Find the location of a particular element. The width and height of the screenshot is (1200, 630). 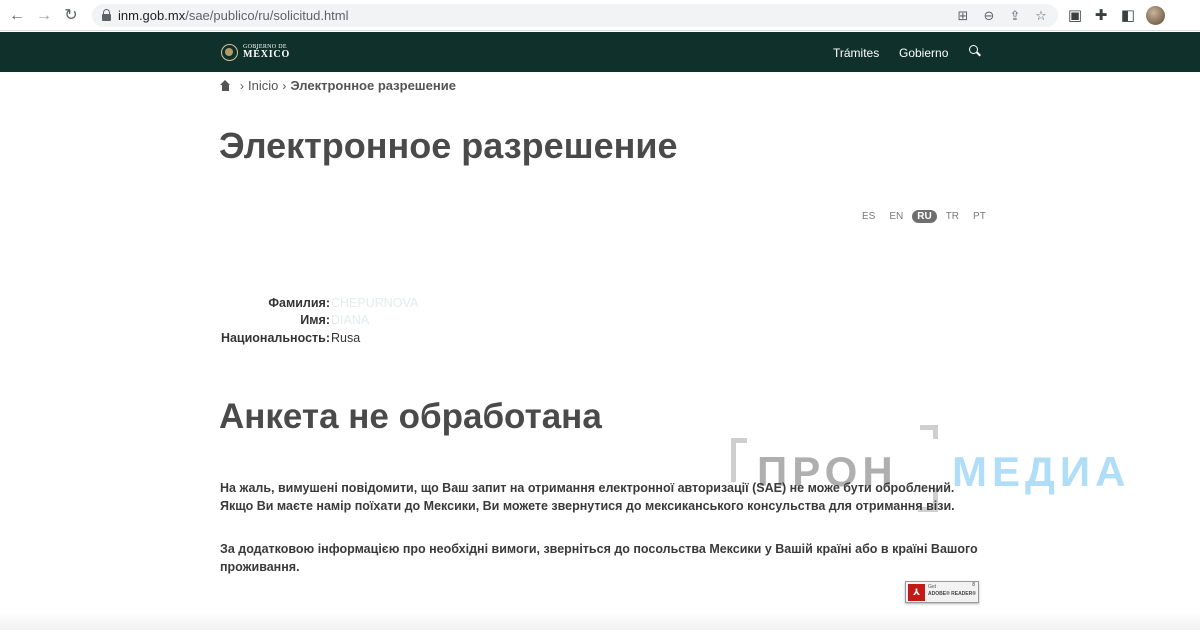

puzzle-icon: ✚ is located at coordinates (1101, 16).